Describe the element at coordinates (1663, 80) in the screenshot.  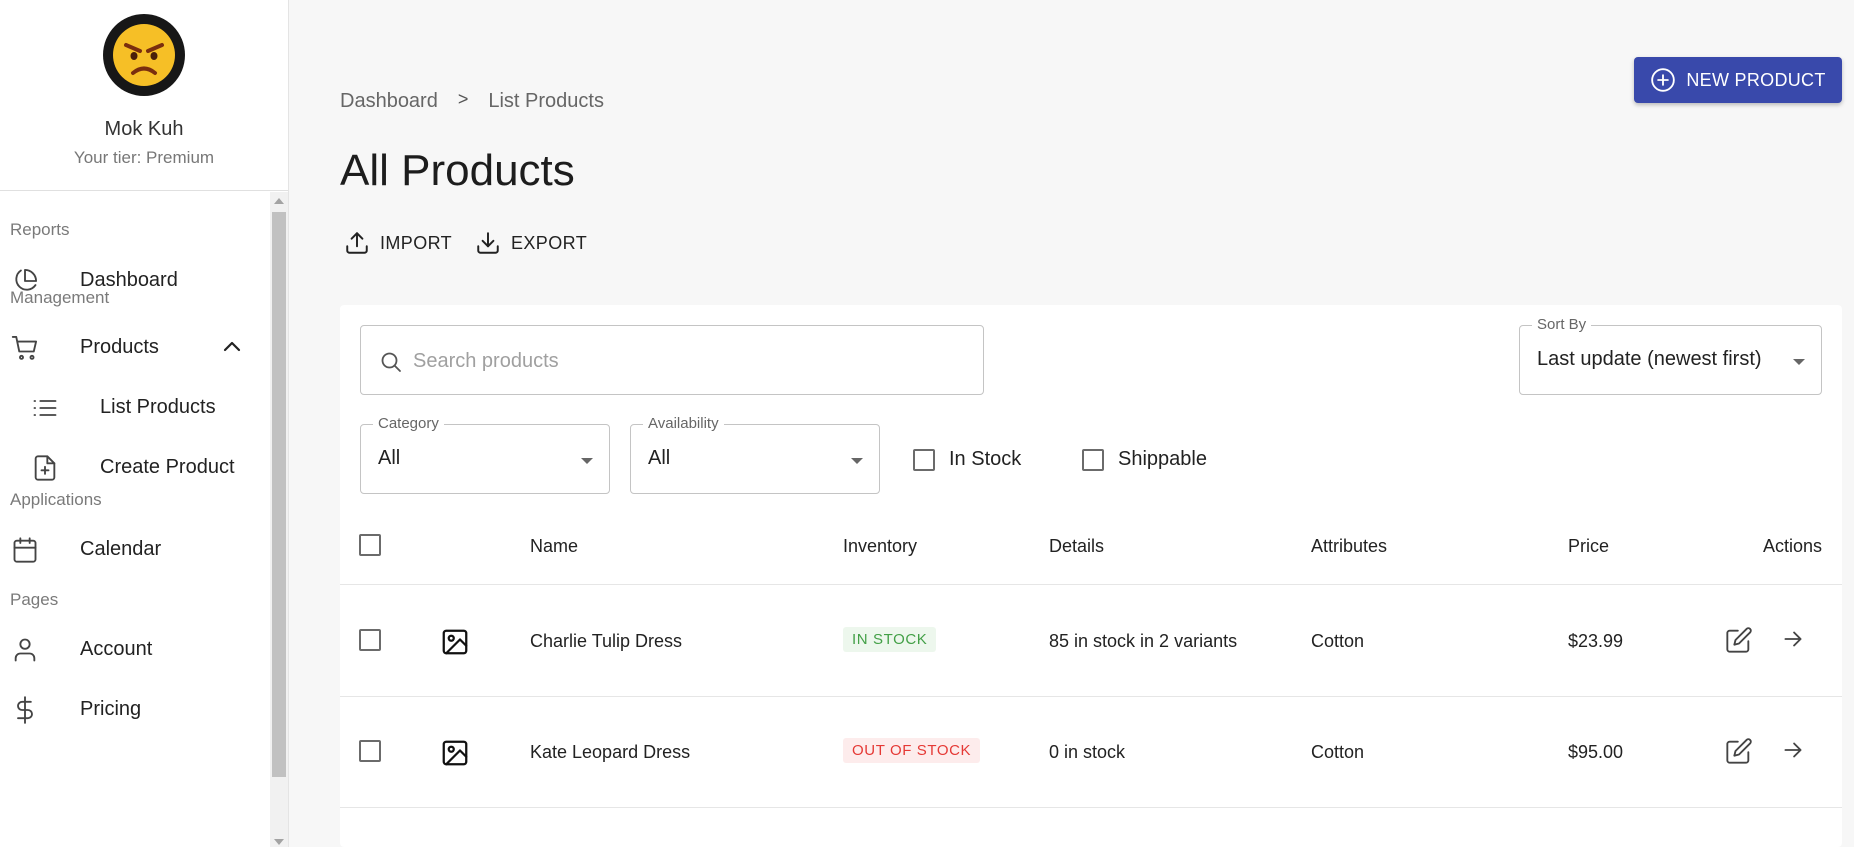
I see `plus-circle-icon` at that location.